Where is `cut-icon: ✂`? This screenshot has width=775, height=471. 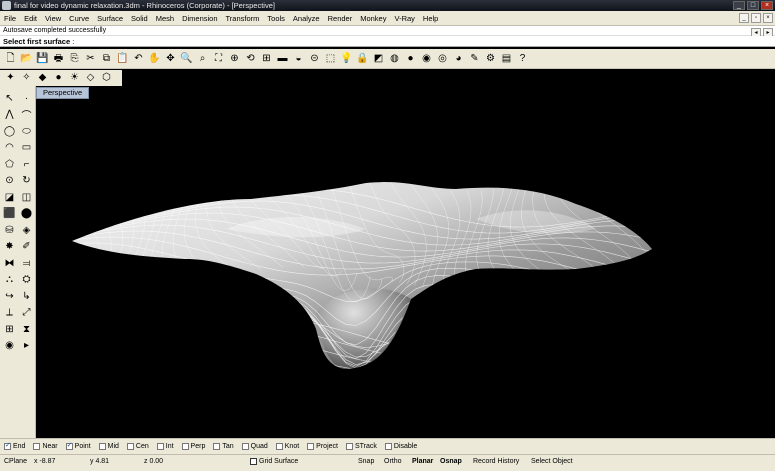
cut-icon: ✂ is located at coordinates (90, 58).